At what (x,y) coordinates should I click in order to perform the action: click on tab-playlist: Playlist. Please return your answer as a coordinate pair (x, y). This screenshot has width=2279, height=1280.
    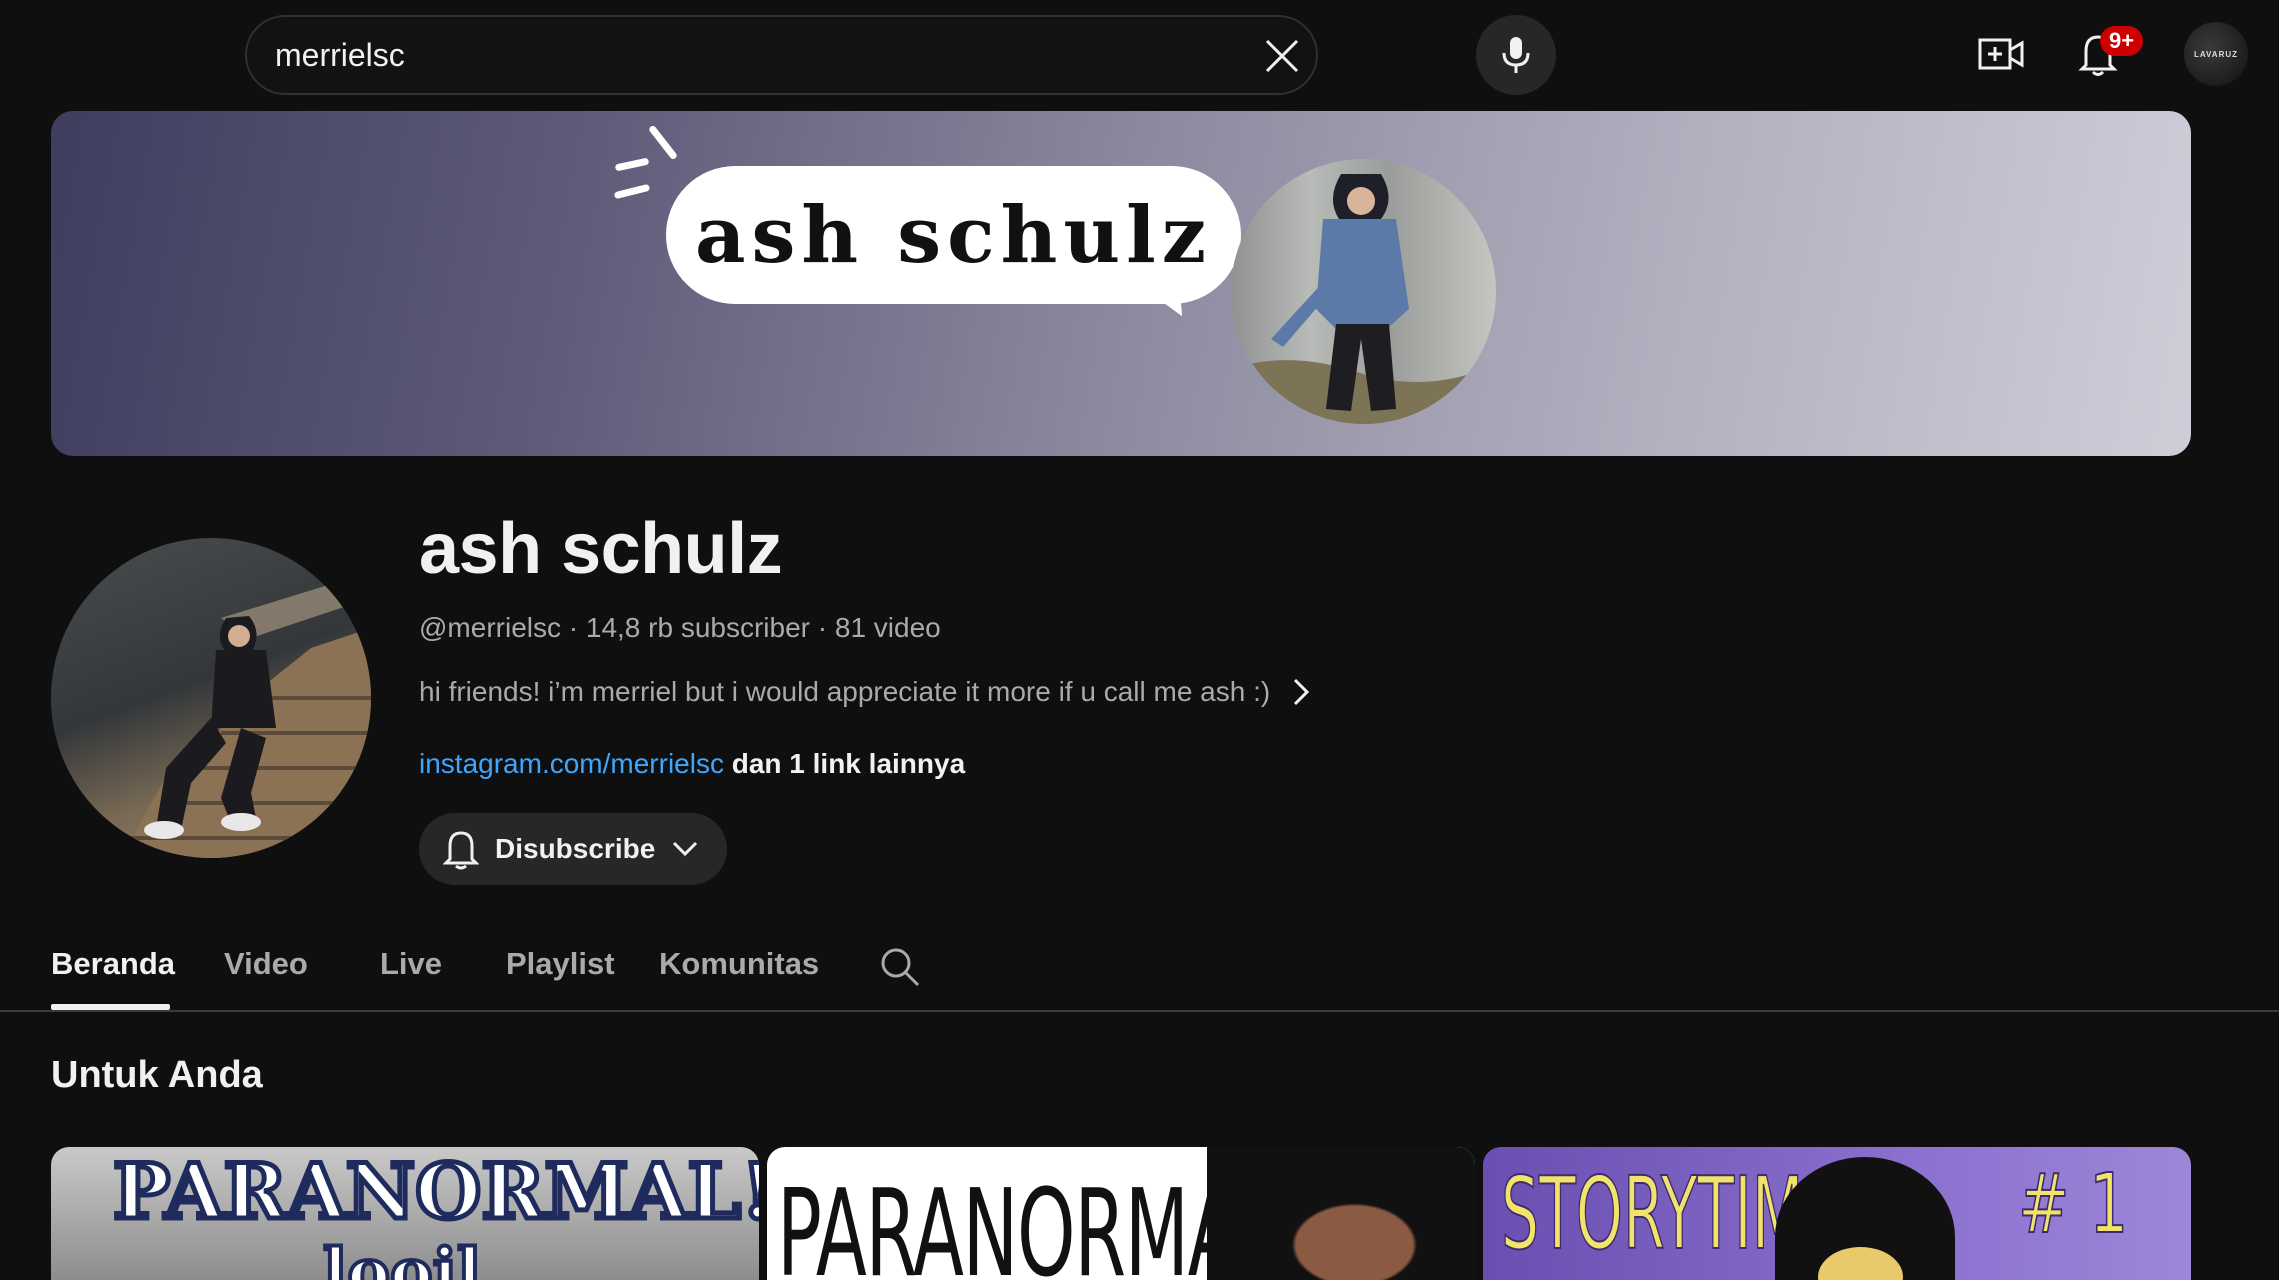
    Looking at the image, I should click on (560, 964).